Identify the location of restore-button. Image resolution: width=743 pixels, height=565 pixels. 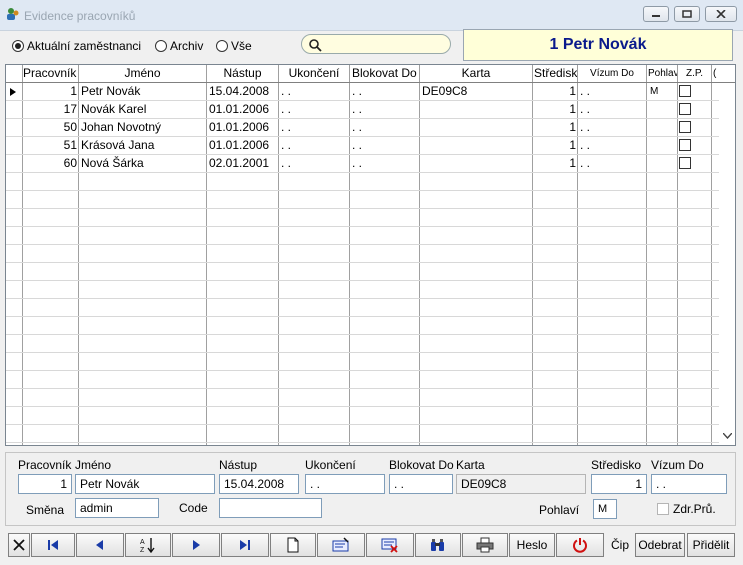
(687, 14).